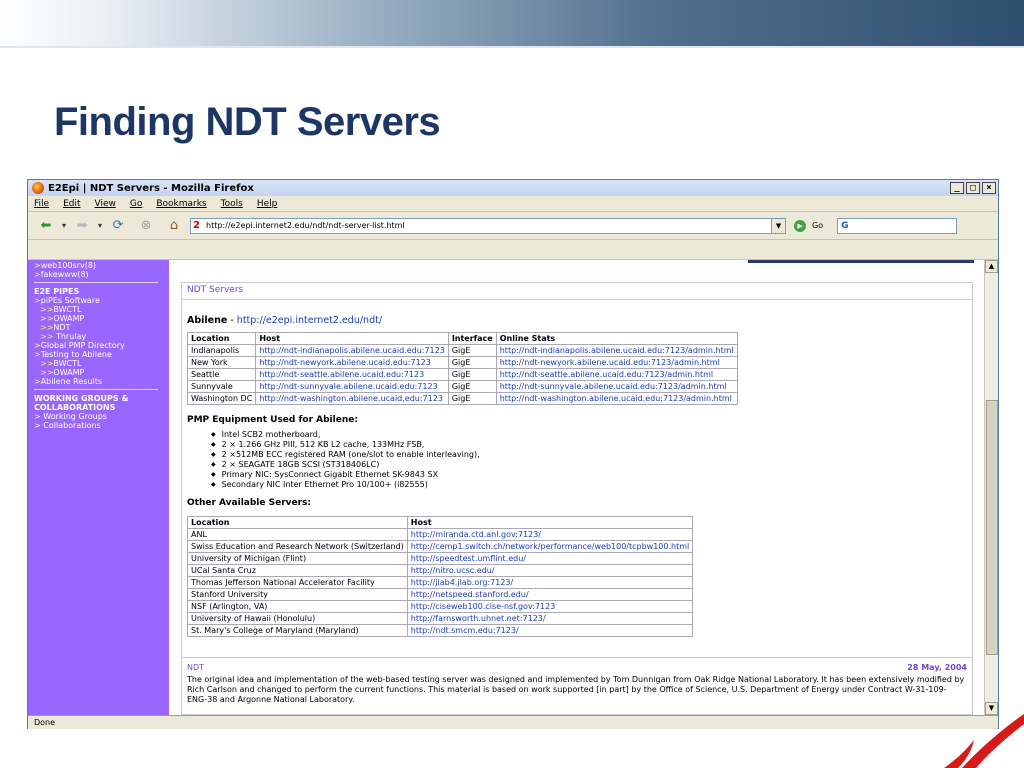 This screenshot has height=768, width=1024. What do you see at coordinates (272, 420) in the screenshot?
I see `equipment-heading: PMP Equipment Used for Abilene:` at bounding box center [272, 420].